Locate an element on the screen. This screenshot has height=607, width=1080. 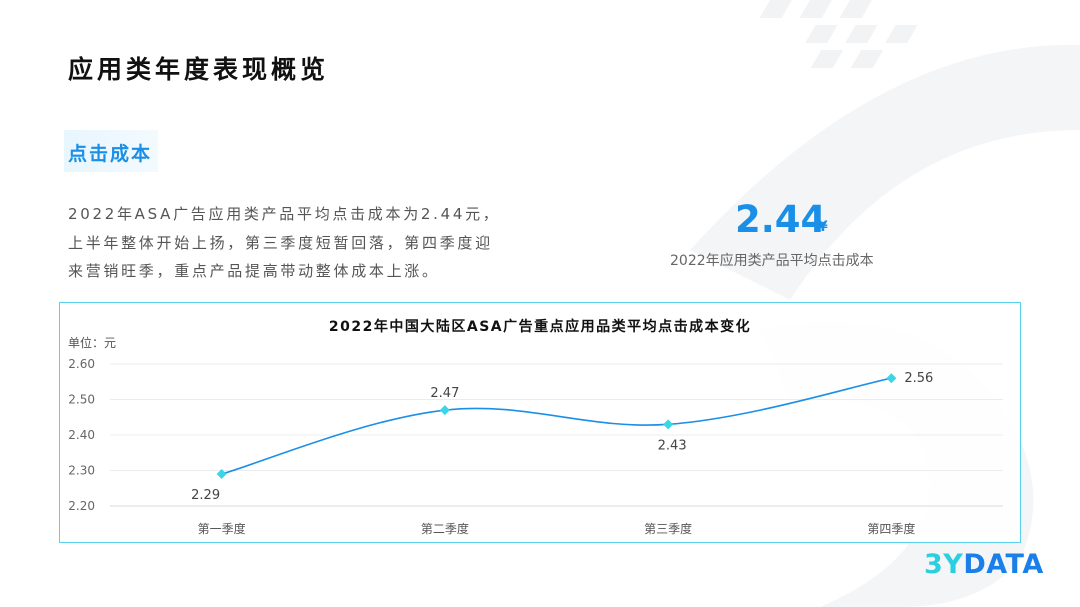
x-tick-label: 第三季度 is located at coordinates (668, 528).